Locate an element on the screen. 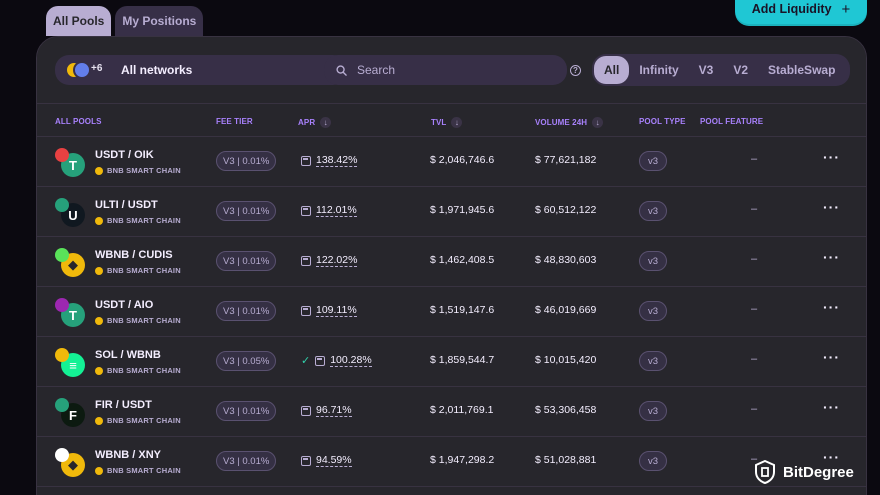 Image resolution: width=880 pixels, height=495 pixels. pool-type-stableswap: StableSwap is located at coordinates (801, 70).